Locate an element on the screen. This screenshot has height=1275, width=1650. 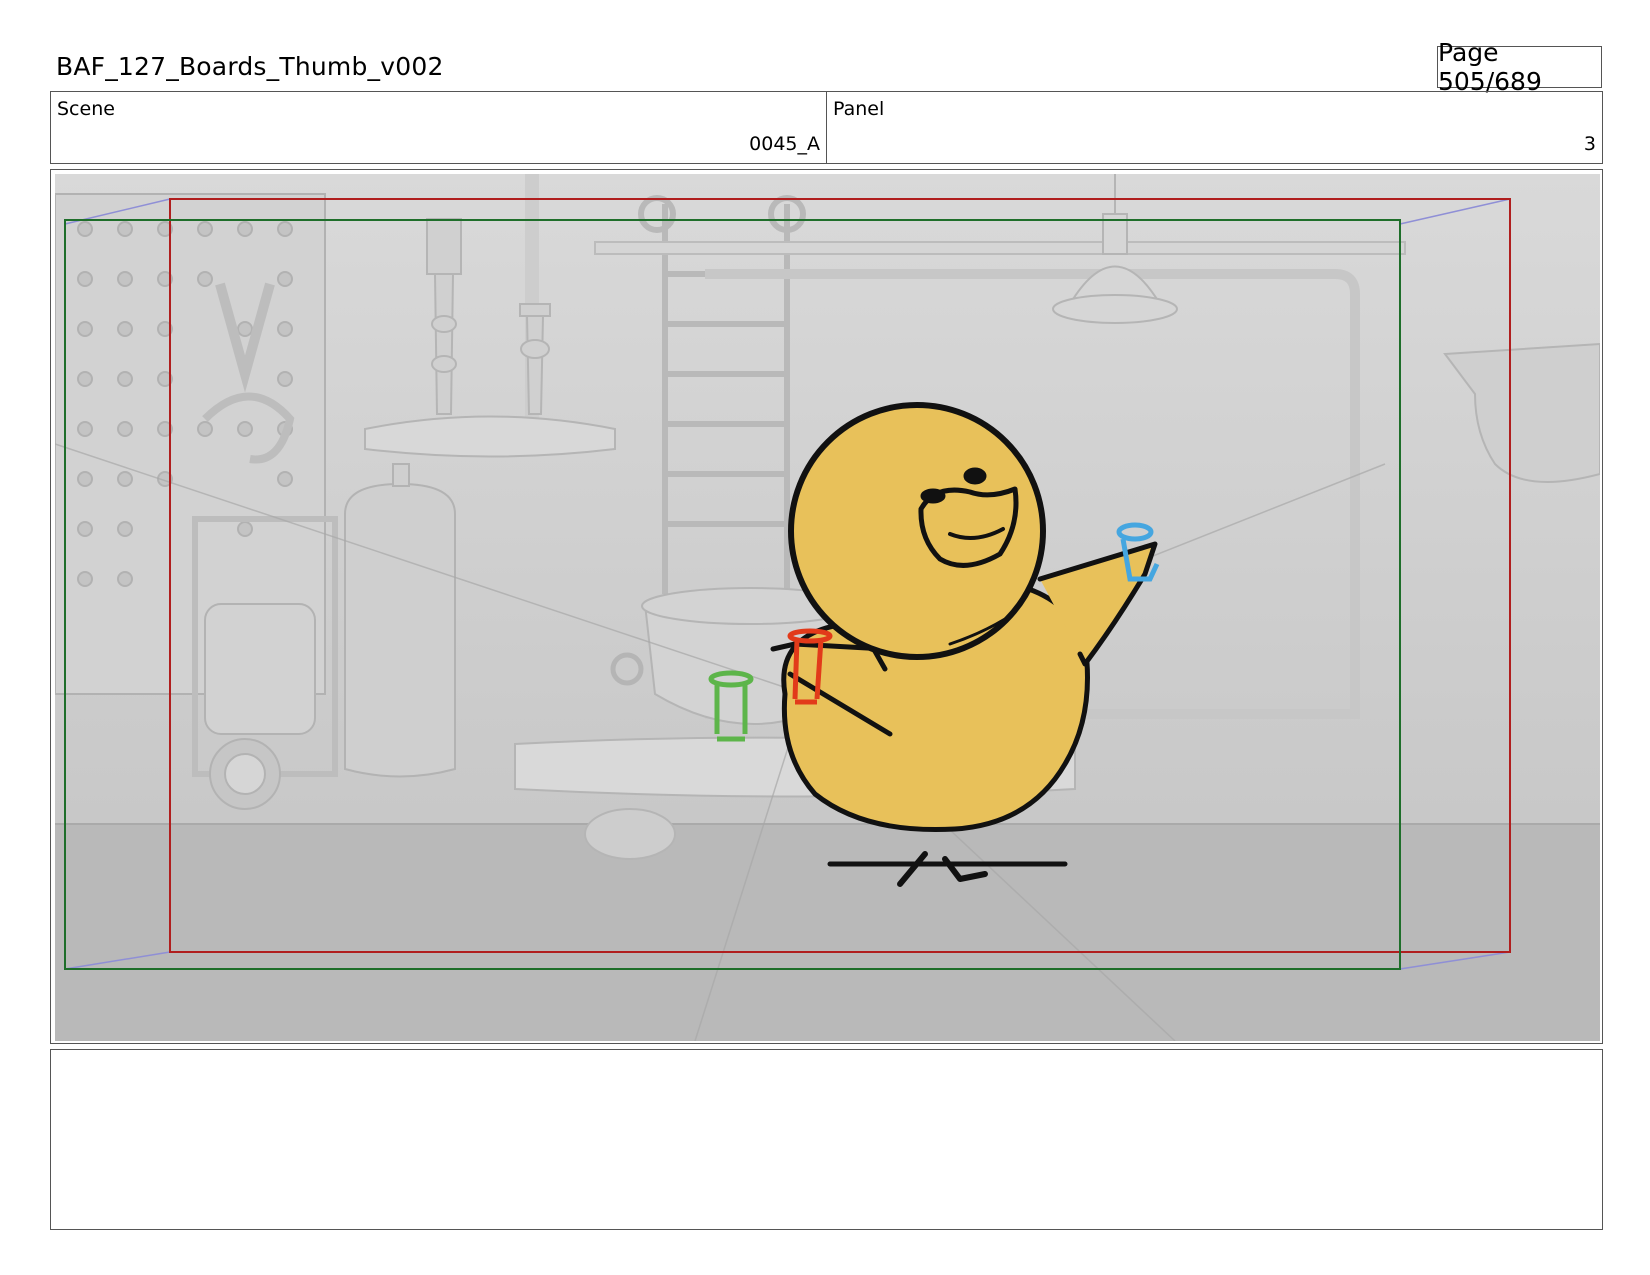
panel-label: Panel is located at coordinates (859, 109).